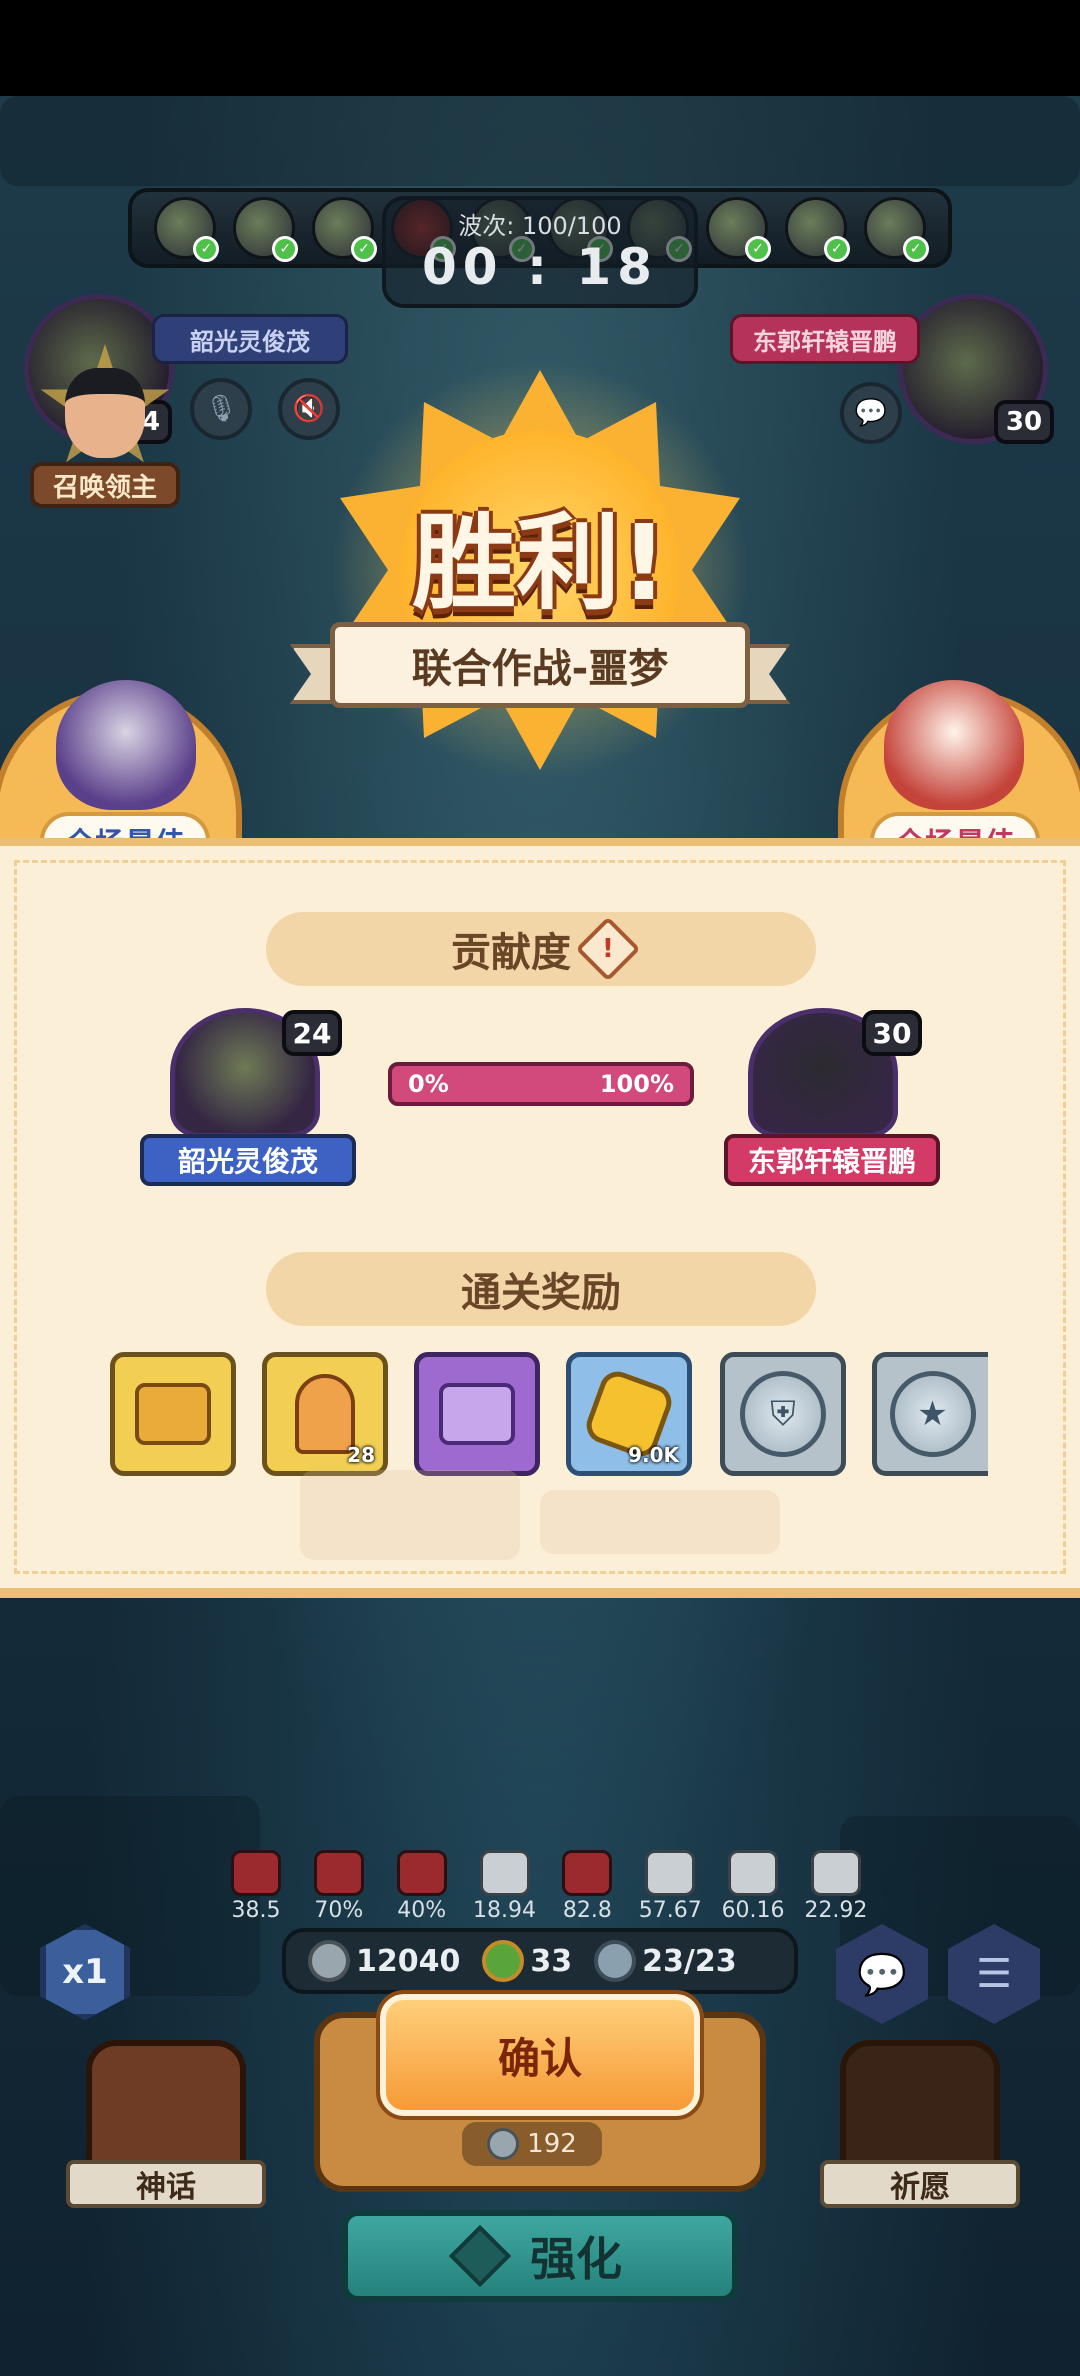  I want to click on left-contributor-level: 24, so click(312, 1033).